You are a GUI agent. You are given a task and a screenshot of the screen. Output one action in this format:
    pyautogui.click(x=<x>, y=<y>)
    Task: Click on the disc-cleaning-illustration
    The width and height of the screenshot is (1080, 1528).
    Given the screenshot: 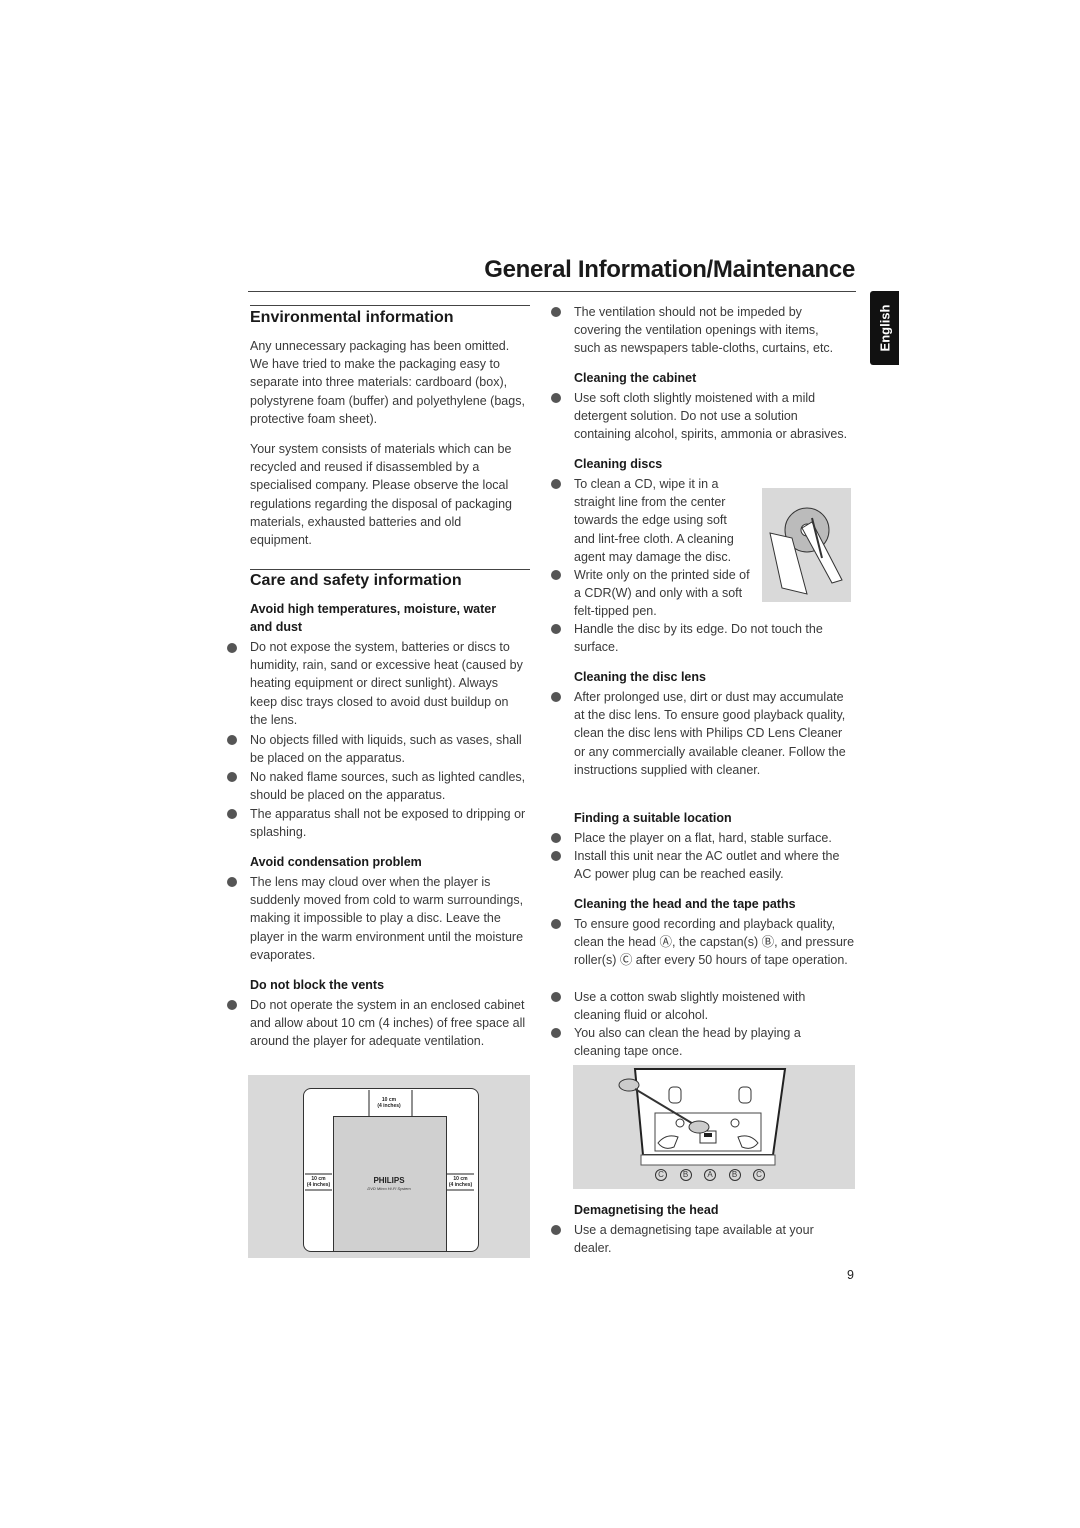 What is the action you would take?
    pyautogui.click(x=806, y=545)
    